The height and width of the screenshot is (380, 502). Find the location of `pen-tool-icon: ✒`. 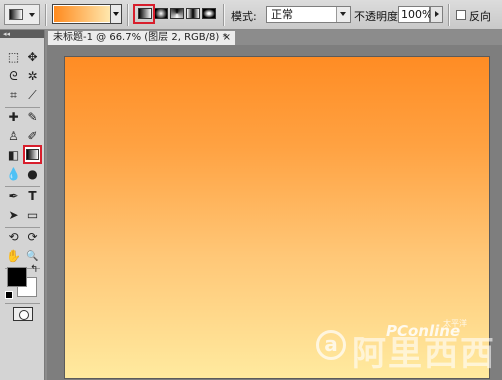

pen-tool-icon: ✒ is located at coordinates (13, 196).